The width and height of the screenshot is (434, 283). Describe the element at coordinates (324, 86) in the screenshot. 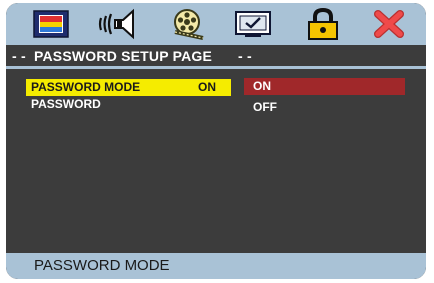

I see `option-on: ON` at that location.